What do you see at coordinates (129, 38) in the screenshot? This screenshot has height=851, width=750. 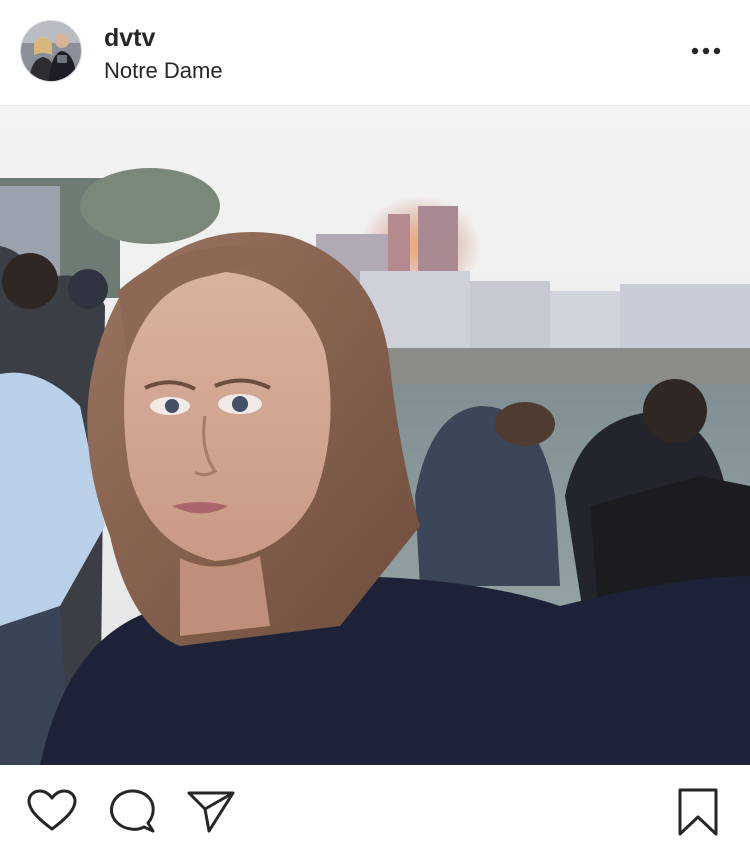 I see `username: dvtv` at bounding box center [129, 38].